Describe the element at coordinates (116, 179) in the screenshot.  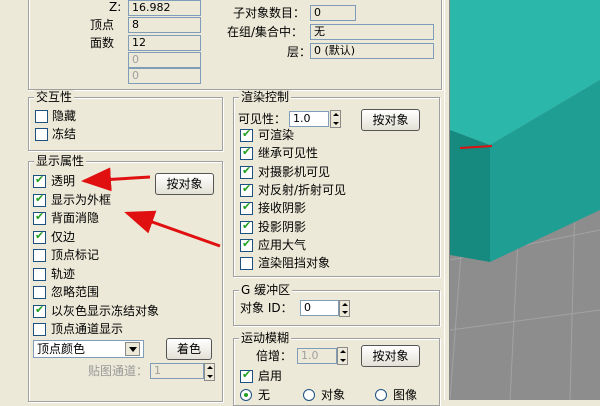
I see `arrow-transparent` at that location.